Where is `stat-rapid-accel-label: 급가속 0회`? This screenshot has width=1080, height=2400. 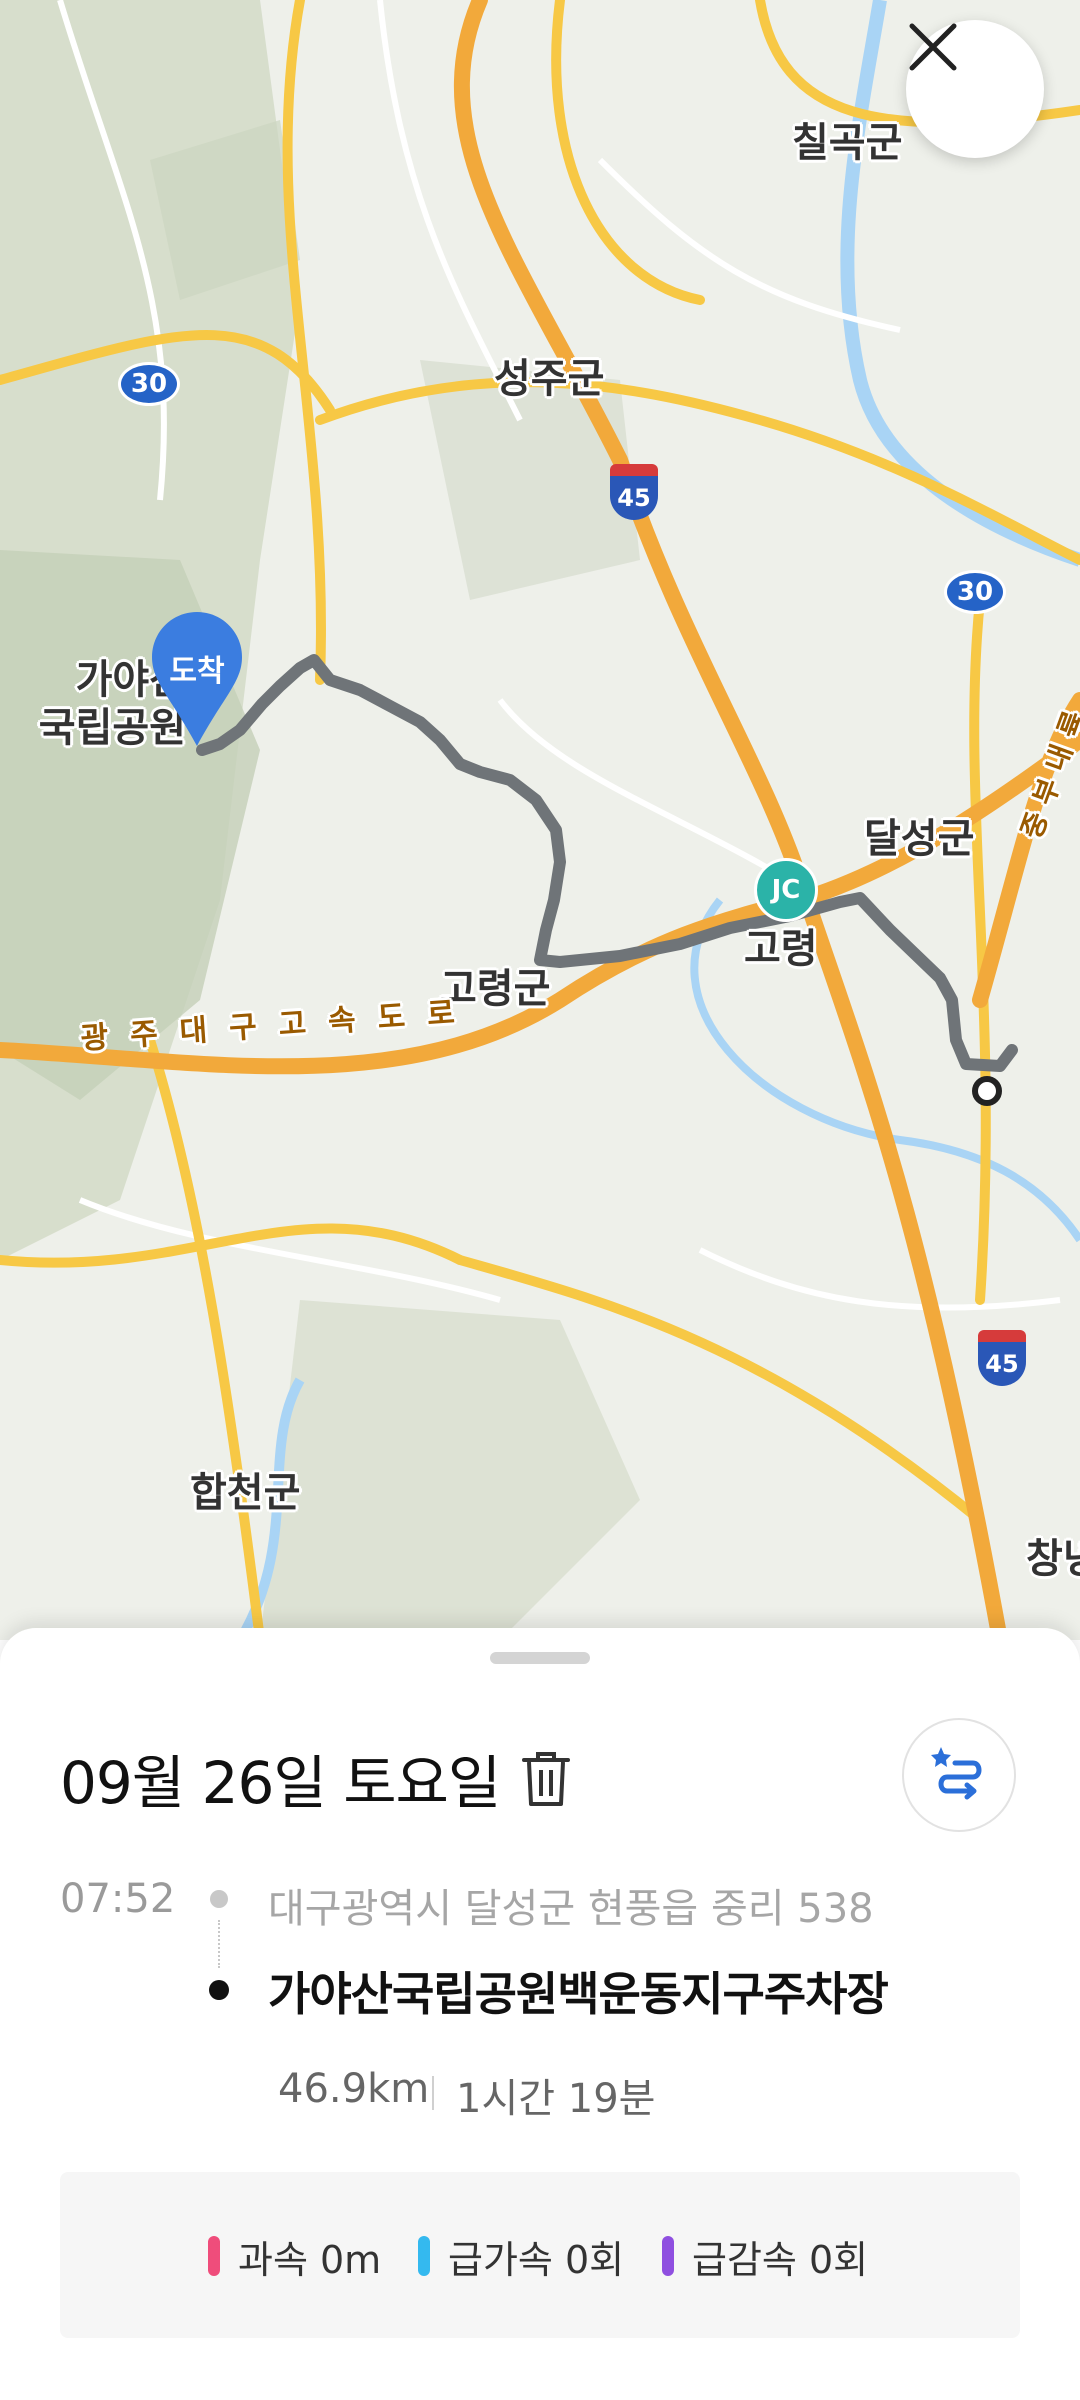 stat-rapid-accel-label: 급가속 0회 is located at coordinates (536, 2259).